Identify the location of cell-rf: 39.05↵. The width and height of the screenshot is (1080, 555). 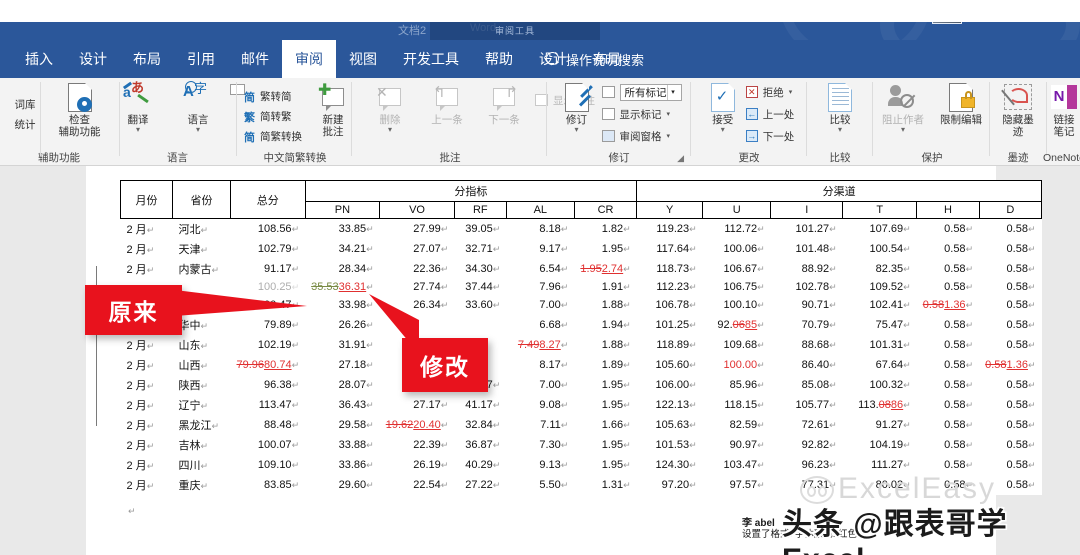
(480, 228).